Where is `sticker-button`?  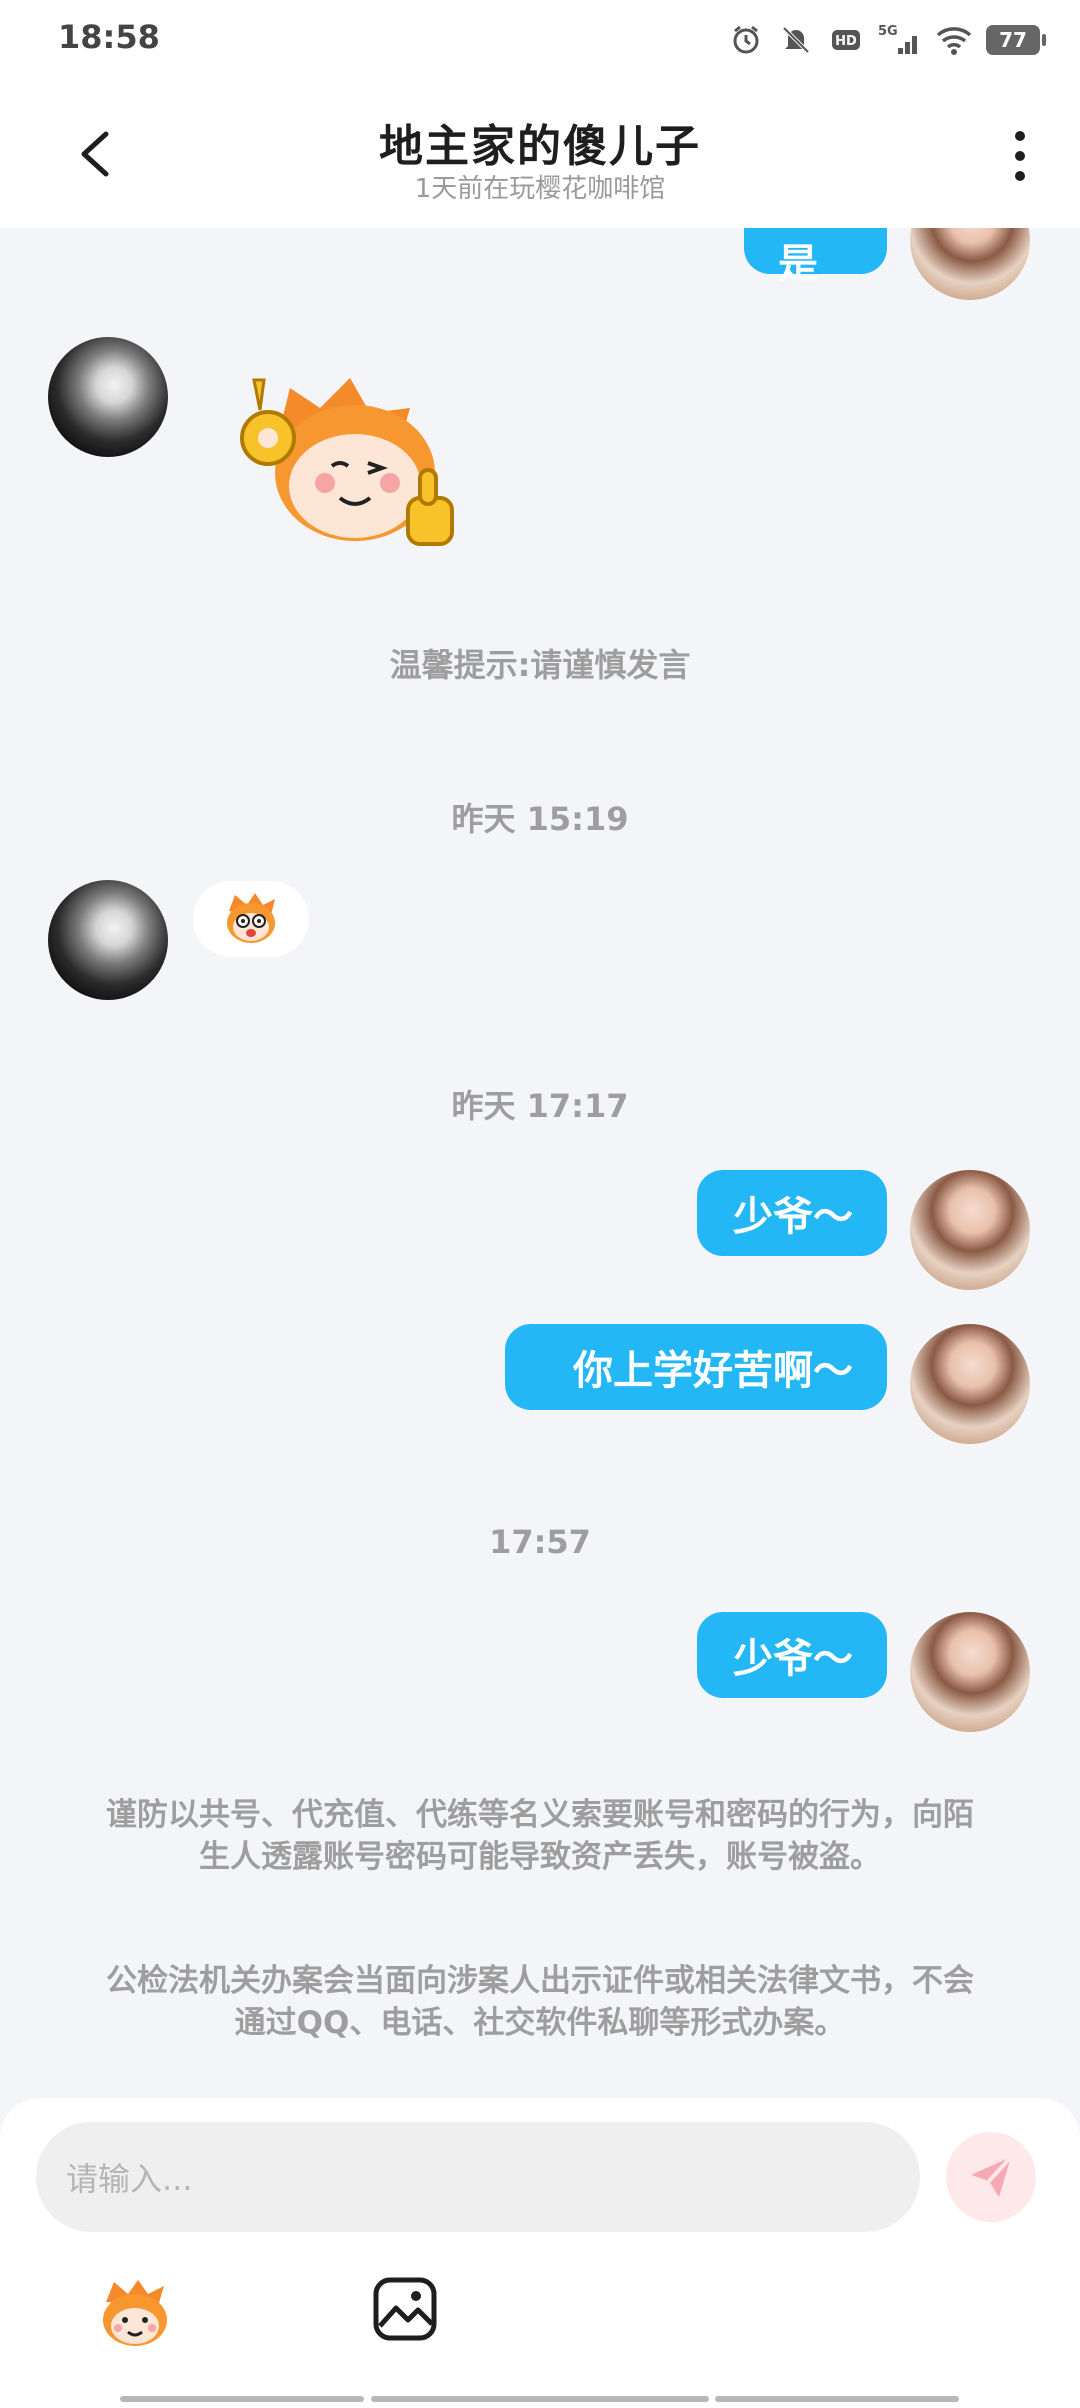
sticker-button is located at coordinates (135, 2314).